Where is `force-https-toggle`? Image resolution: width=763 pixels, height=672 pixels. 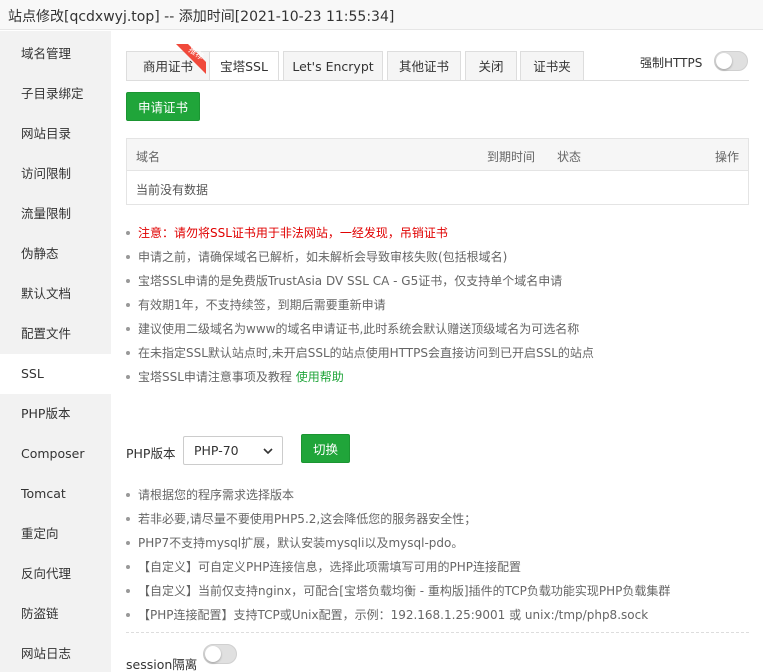
force-https-toggle is located at coordinates (731, 61).